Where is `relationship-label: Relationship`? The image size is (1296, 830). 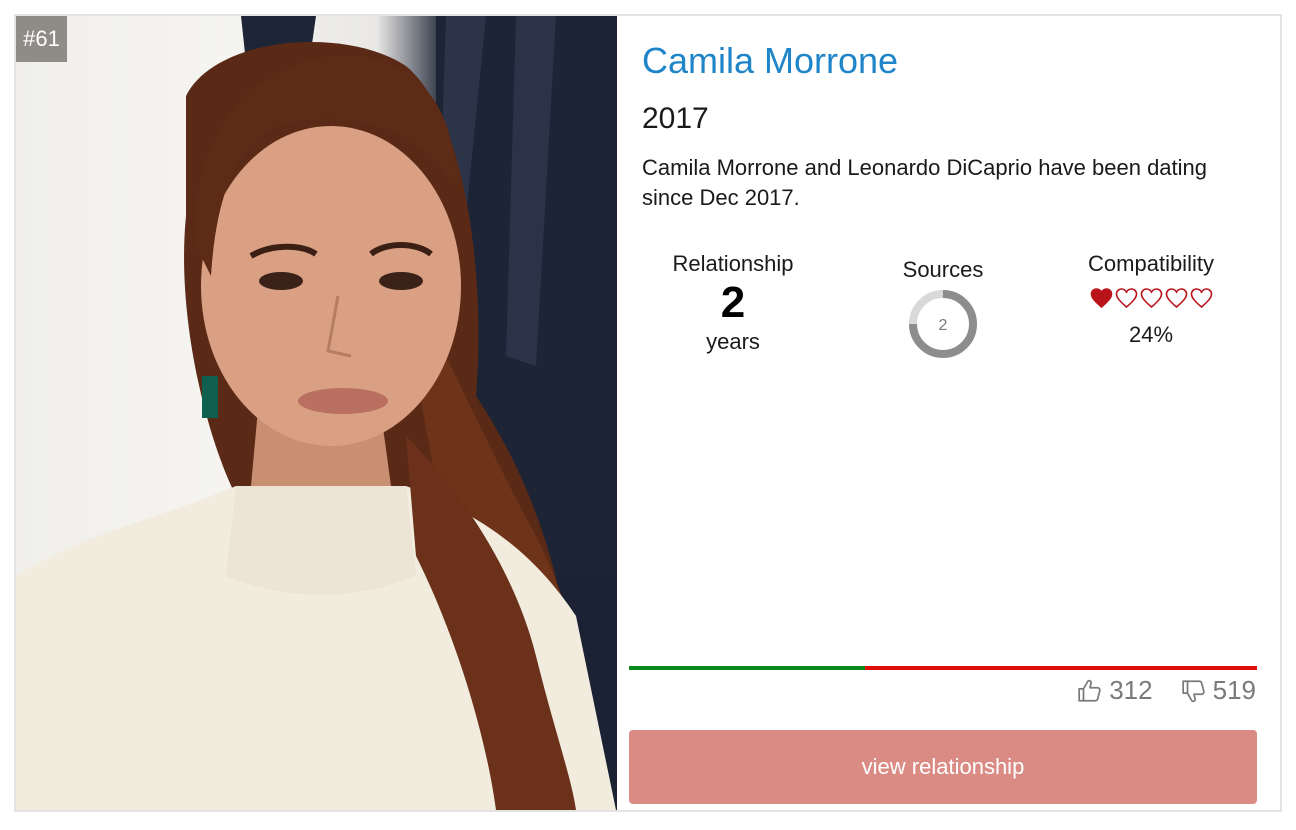 relationship-label: Relationship is located at coordinates (733, 263).